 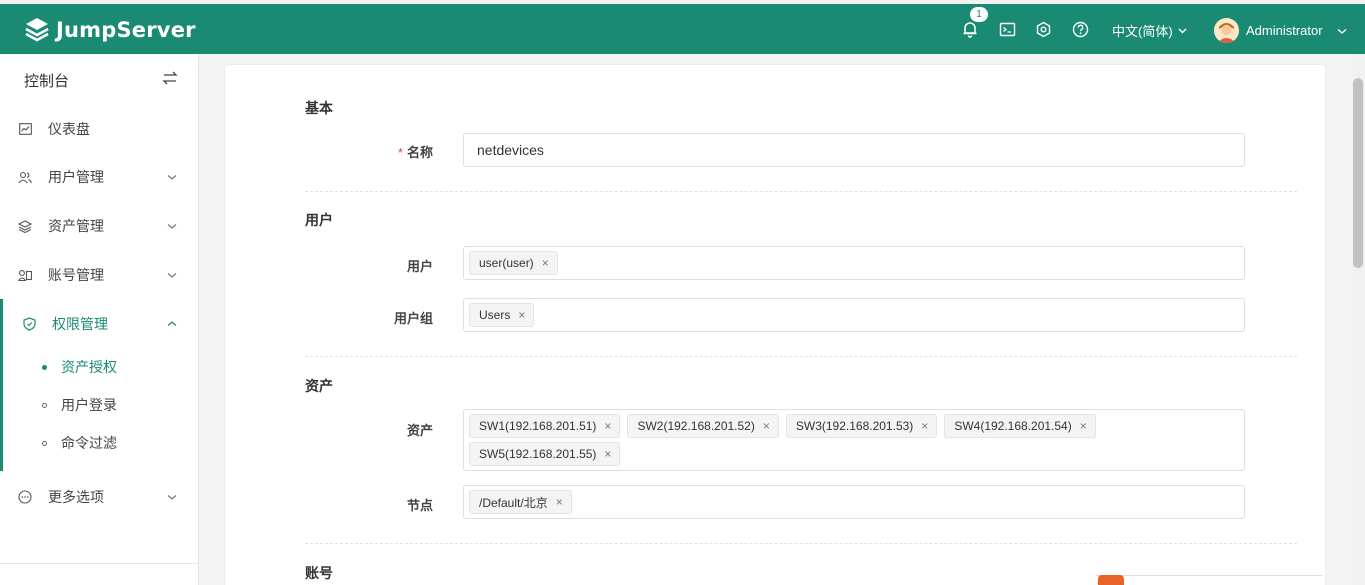 What do you see at coordinates (1043, 29) in the screenshot?
I see `gear-icon` at bounding box center [1043, 29].